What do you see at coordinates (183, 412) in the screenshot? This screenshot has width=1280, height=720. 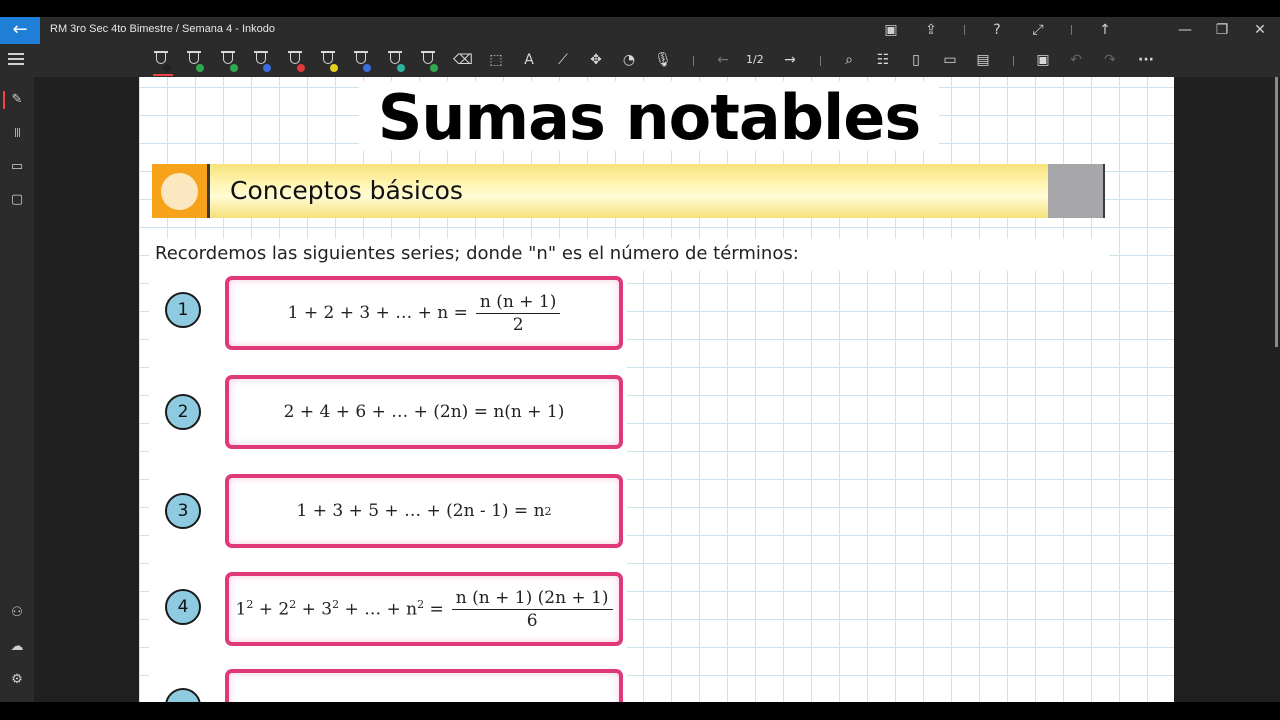 I see `formula-number: 2` at bounding box center [183, 412].